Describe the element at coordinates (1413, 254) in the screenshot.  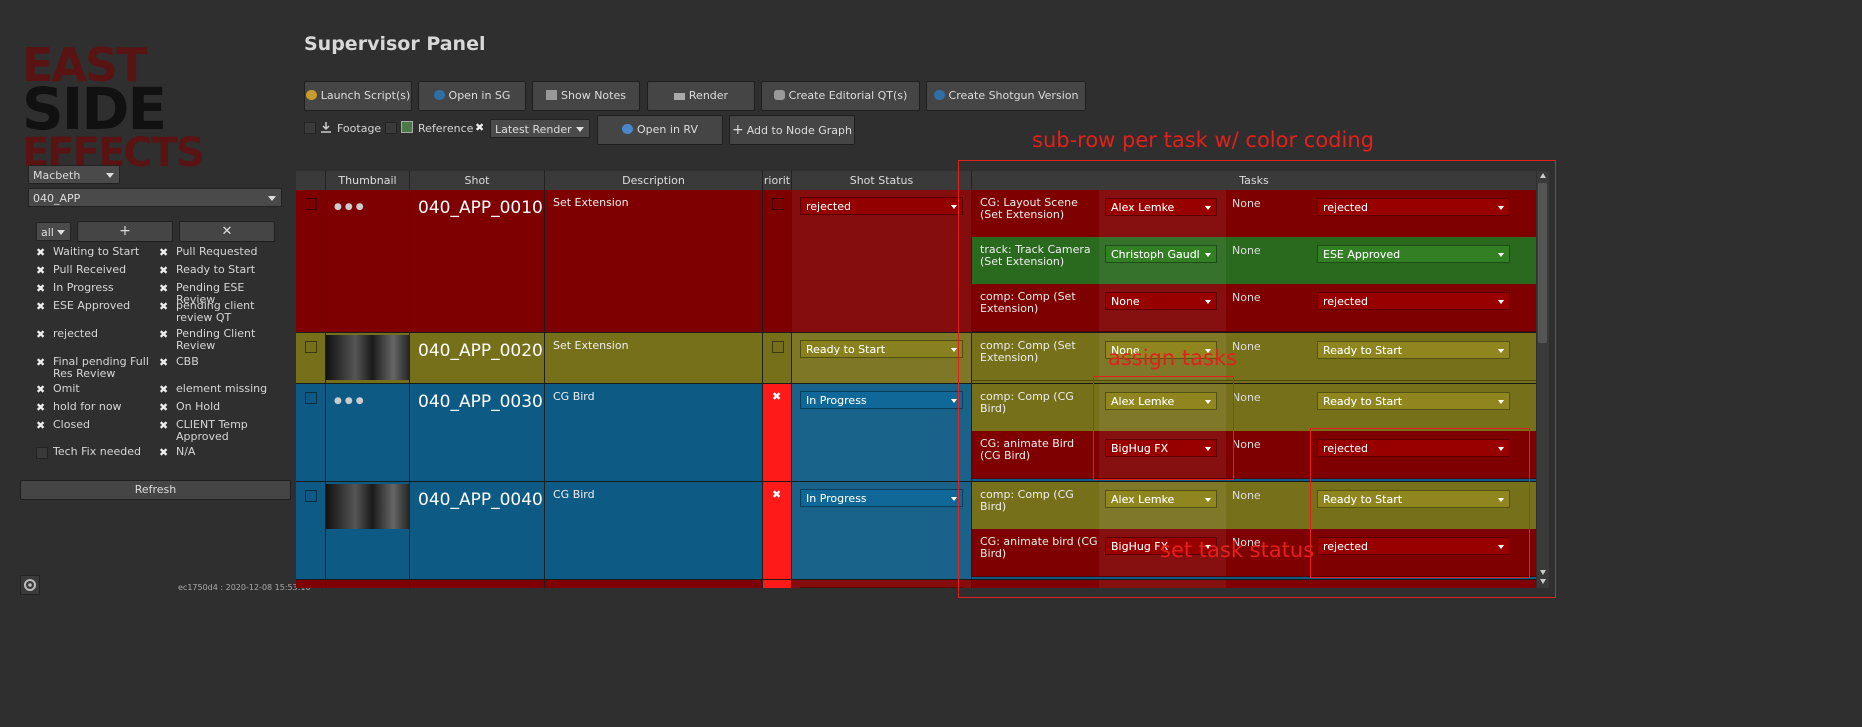
I see `task-status-combo: ESE Approved` at that location.